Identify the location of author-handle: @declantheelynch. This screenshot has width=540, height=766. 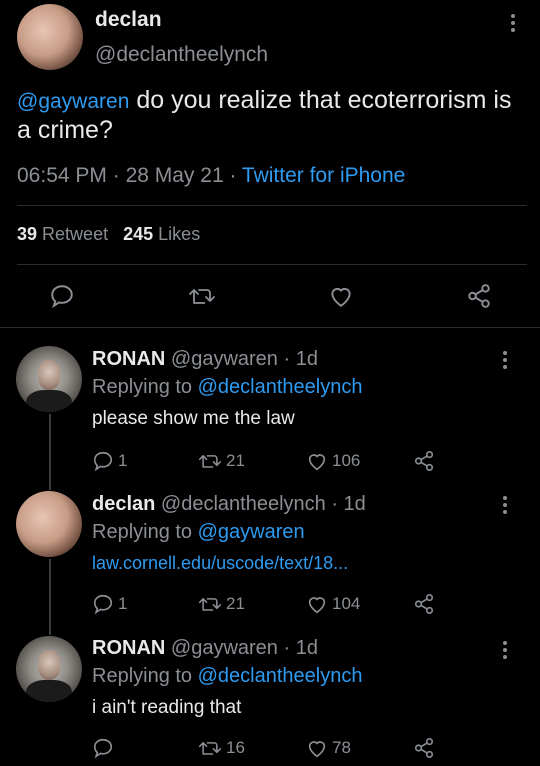
(181, 55).